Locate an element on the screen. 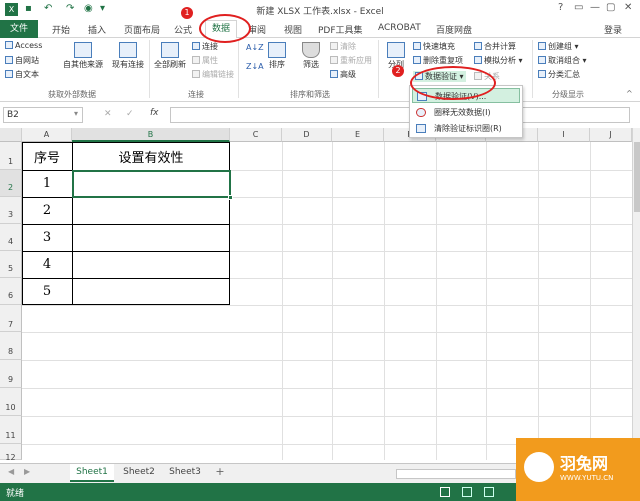 This screenshot has width=640, height=501. advanced-filter-button: 高级 is located at coordinates (343, 74).